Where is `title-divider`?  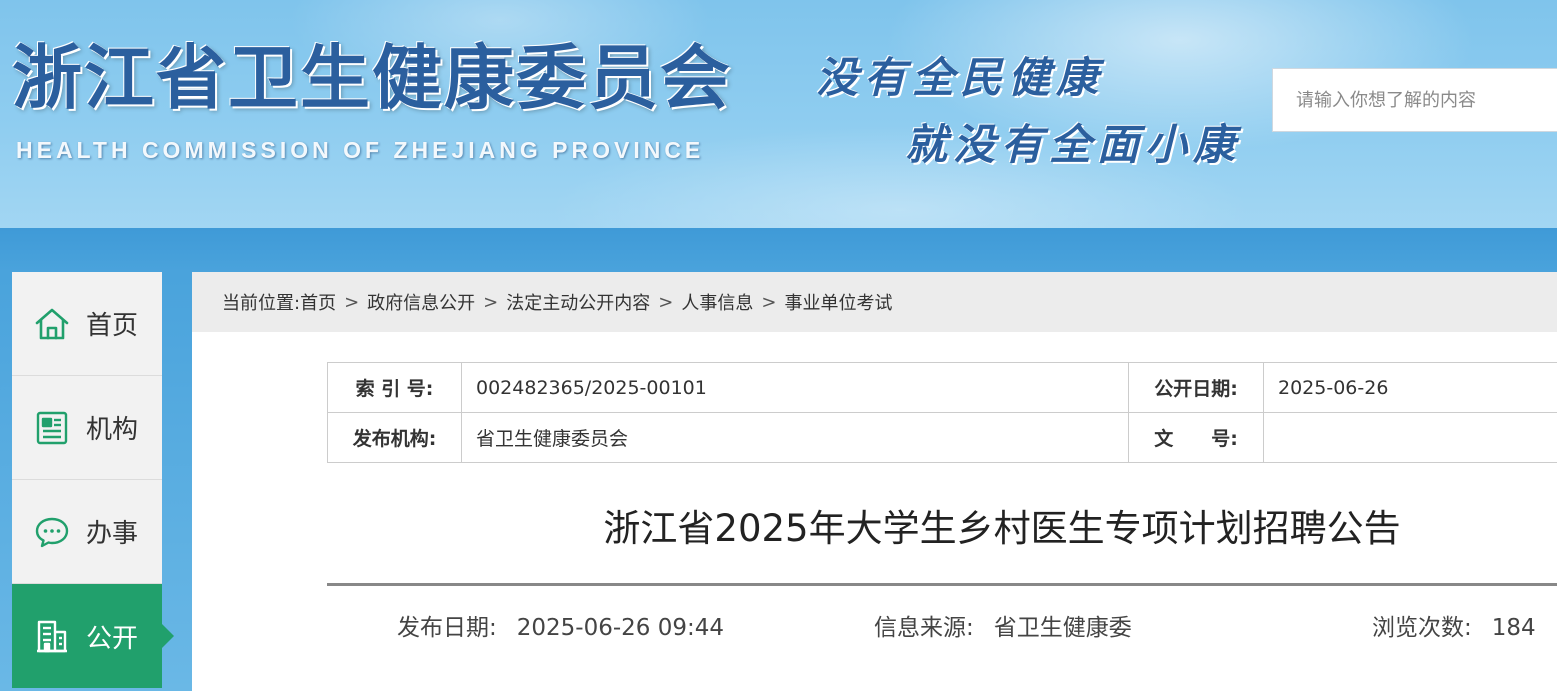 title-divider is located at coordinates (942, 584).